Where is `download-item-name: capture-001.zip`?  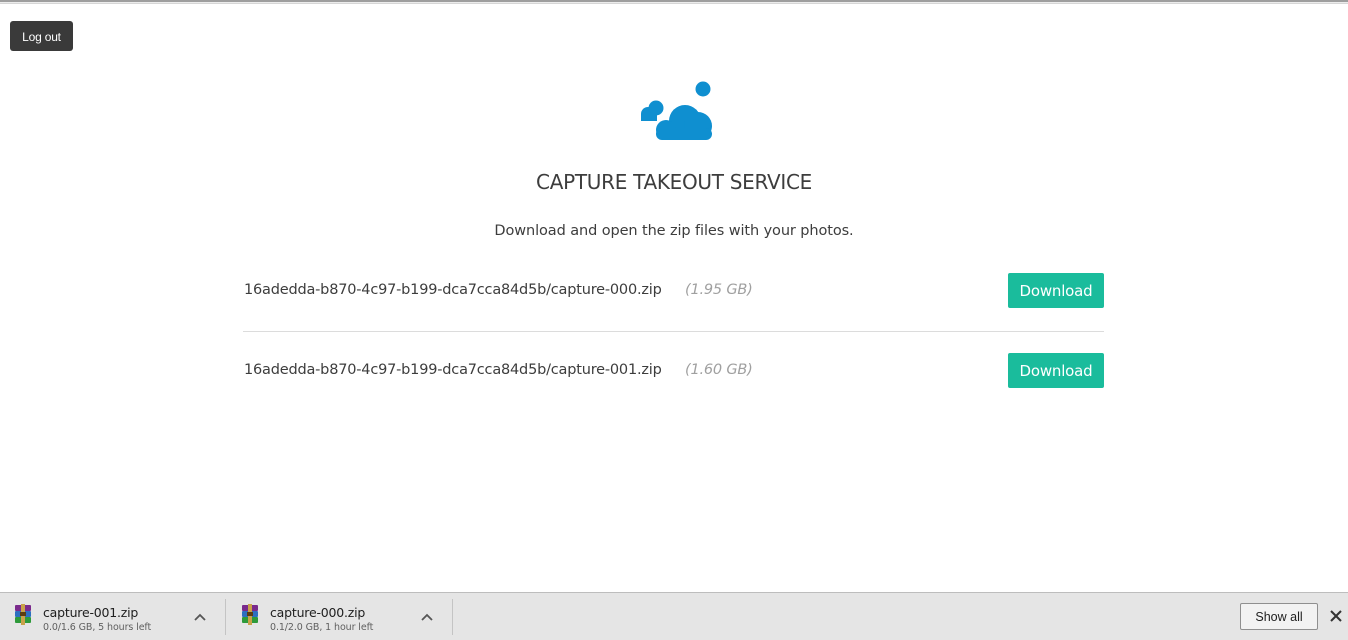 download-item-name: capture-001.zip is located at coordinates (91, 612).